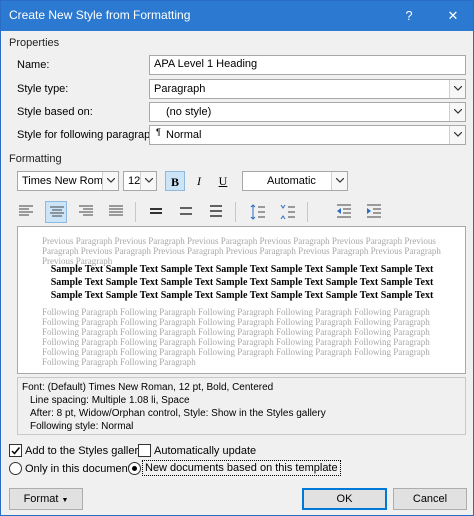 This screenshot has height=516, width=474. Describe the element at coordinates (43, 89) in the screenshot. I see `style-type-label: Style type:` at that location.